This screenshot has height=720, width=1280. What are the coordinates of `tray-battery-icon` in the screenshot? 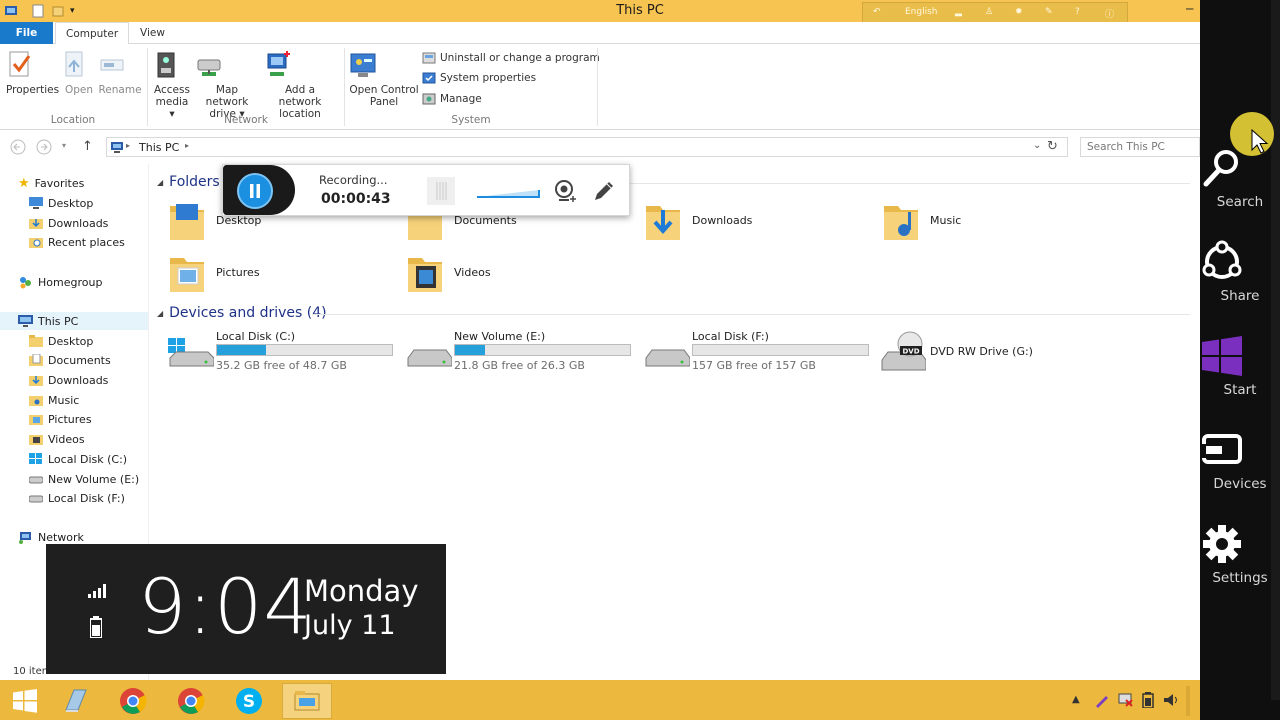 It's located at (1148, 700).